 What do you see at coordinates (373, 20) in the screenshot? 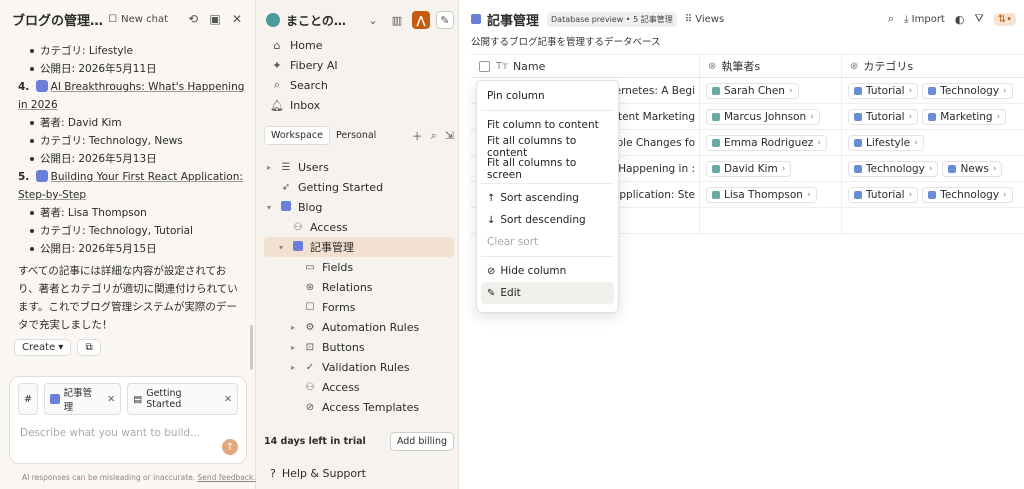
I see `chevron-down-icon: ⌄` at bounding box center [373, 20].